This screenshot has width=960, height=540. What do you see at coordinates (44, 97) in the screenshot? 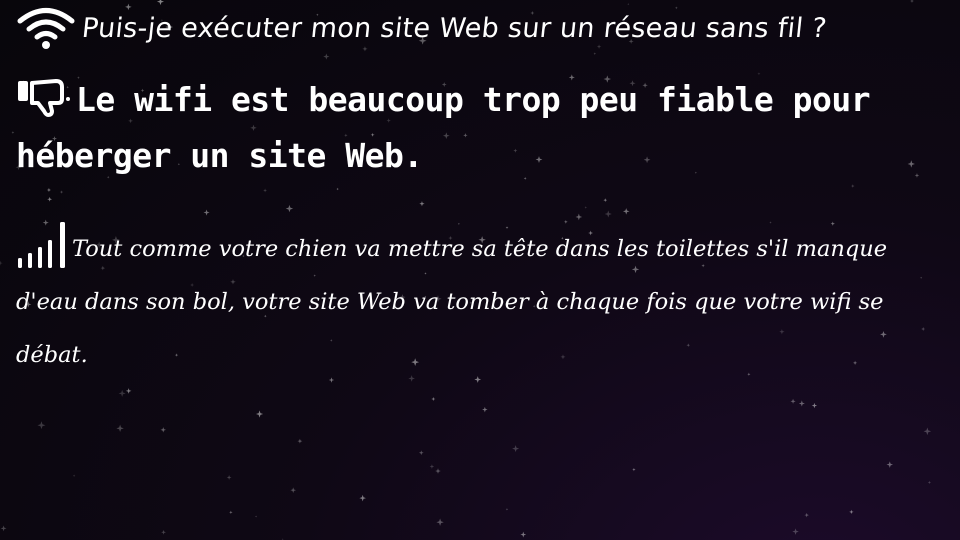
I see `thumbs-down-icon` at bounding box center [44, 97].